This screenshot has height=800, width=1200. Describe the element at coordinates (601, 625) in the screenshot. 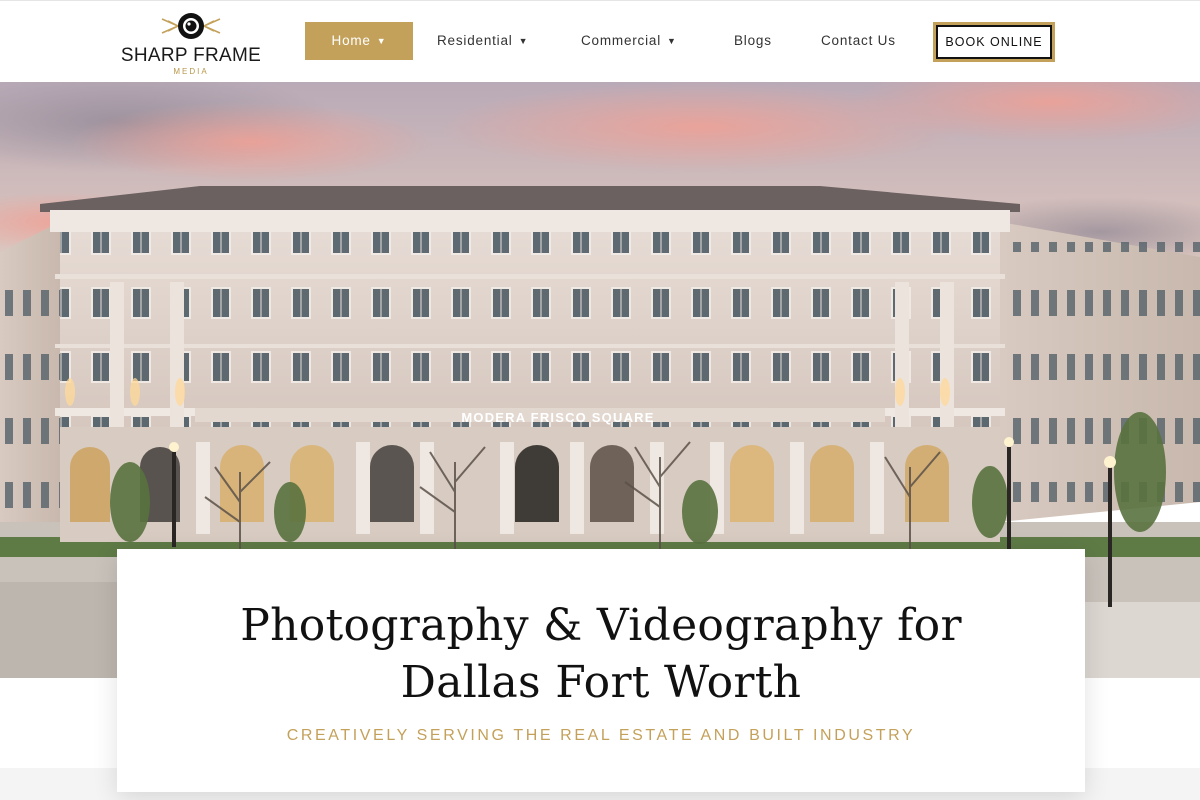

I see `hero-title-line1: Photography & Videography for` at that location.